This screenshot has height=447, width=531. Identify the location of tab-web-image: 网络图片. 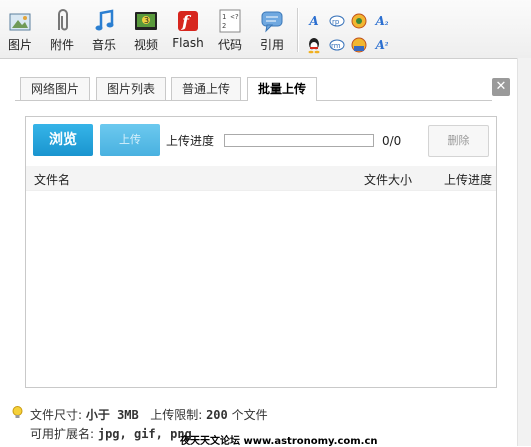
(55, 88).